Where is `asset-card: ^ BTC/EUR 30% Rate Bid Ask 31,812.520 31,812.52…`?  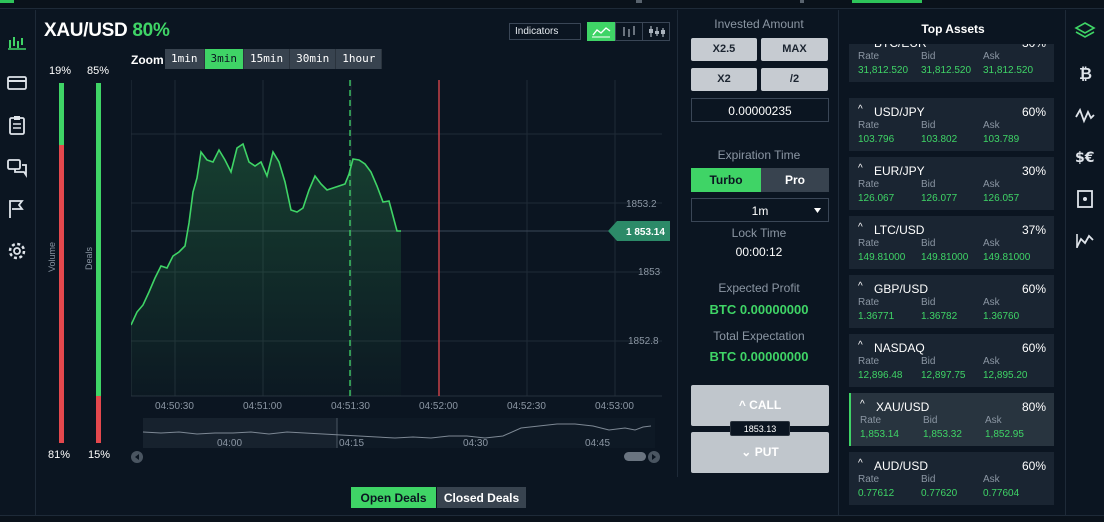 asset-card: ^ BTC/EUR 30% Rate Bid Ask 31,812.520 31,812.52… is located at coordinates (951, 63).